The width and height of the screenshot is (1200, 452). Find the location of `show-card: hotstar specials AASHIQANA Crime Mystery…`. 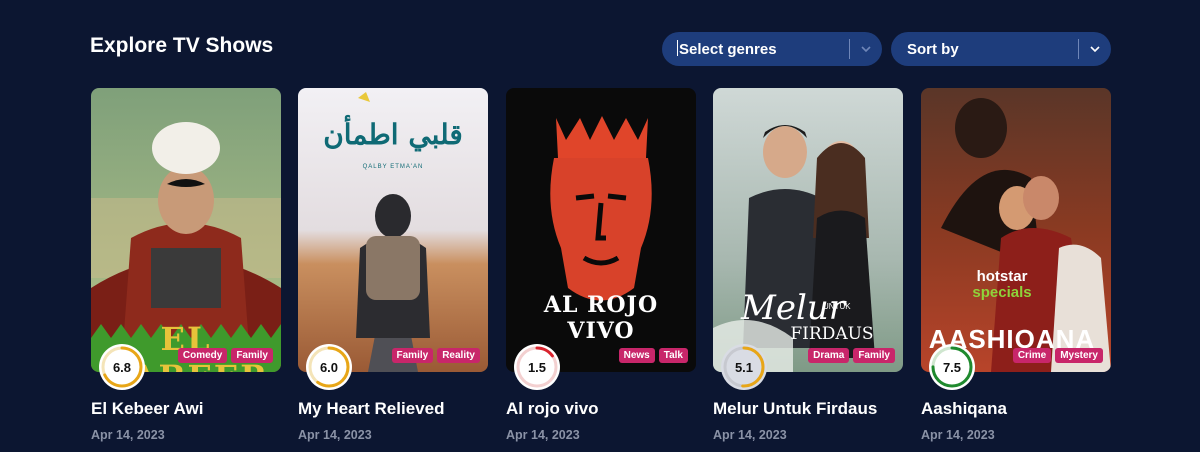

show-card: hotstar specials AASHIQANA Crime Mystery… is located at coordinates (1016, 265).